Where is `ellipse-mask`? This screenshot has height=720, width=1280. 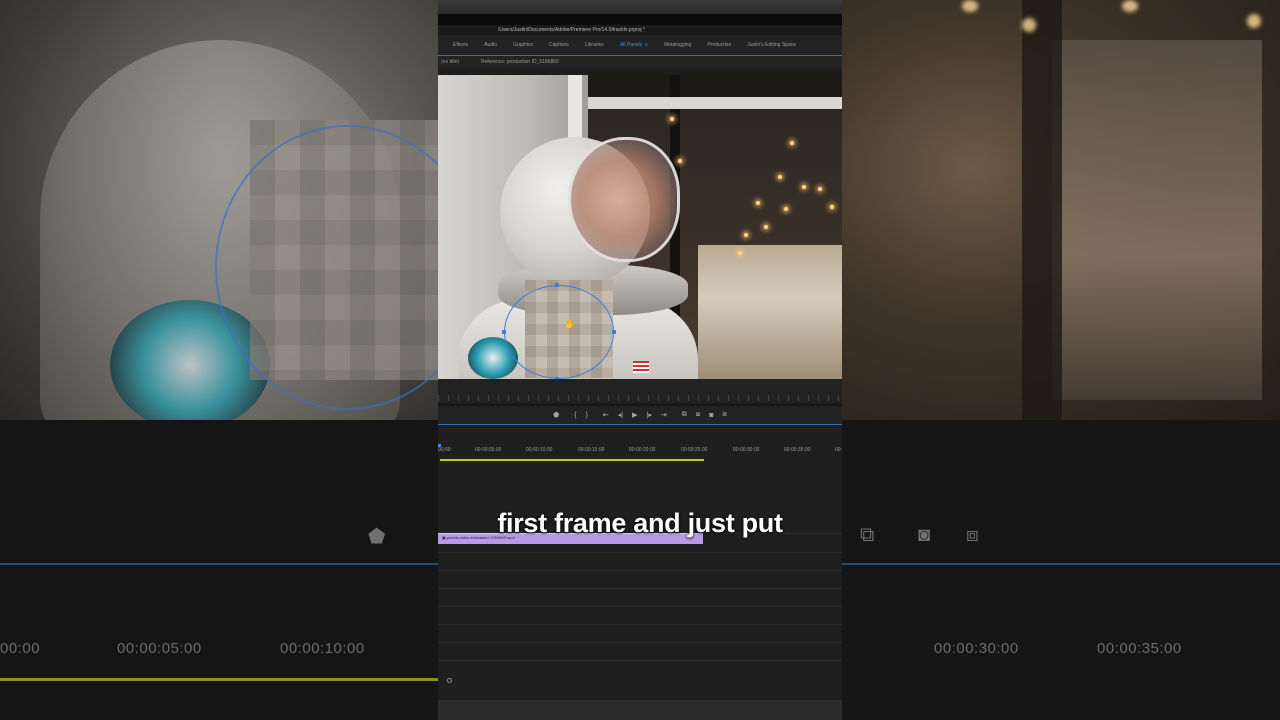 ellipse-mask is located at coordinates (559, 332).